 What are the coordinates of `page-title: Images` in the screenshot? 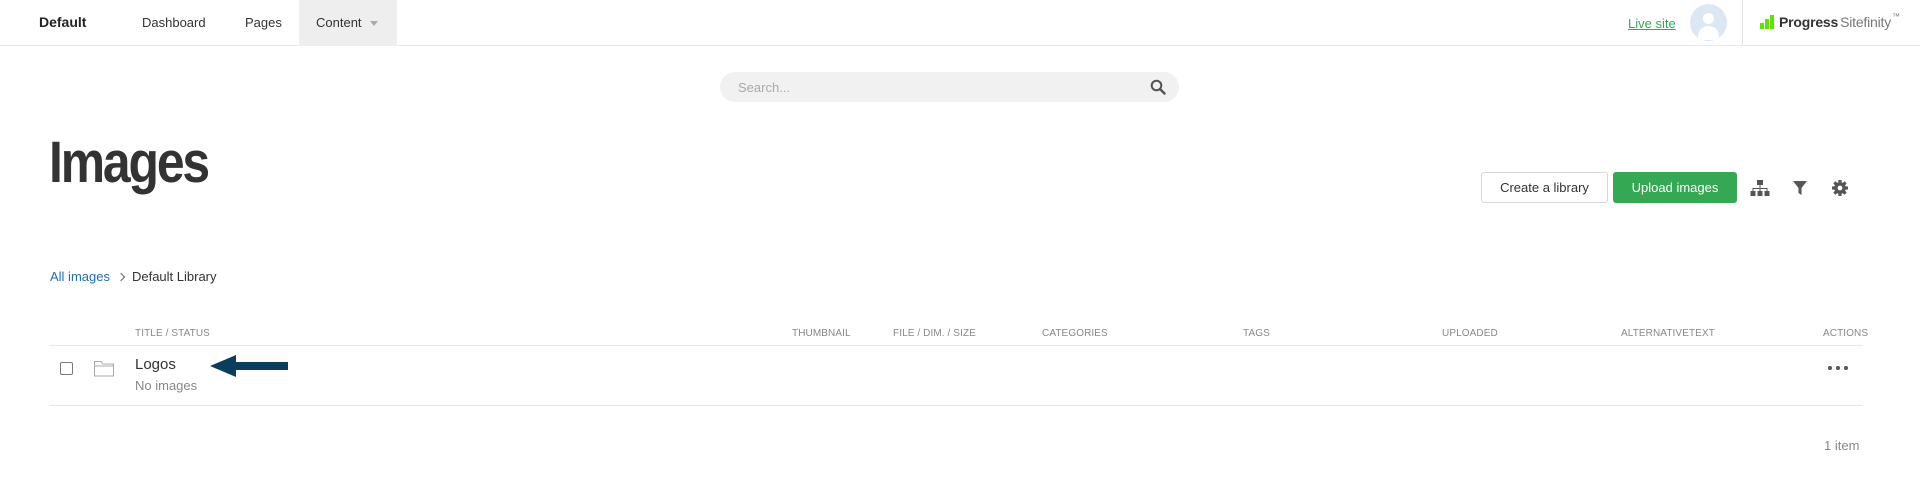 It's located at (129, 162).